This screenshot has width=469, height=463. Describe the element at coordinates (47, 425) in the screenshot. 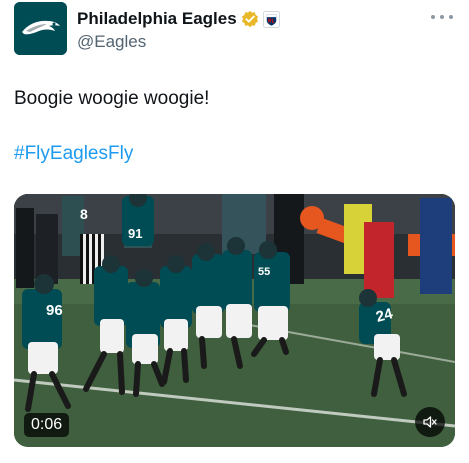

I see `video-timestamp: 0:06` at that location.